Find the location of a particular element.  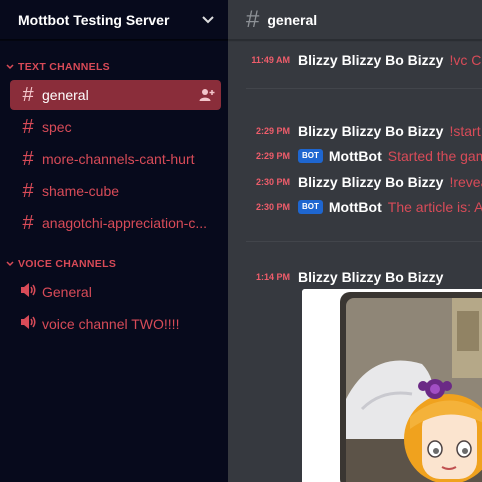

message: 1:14 PM Blizzy Blizzy Bo Bizzy is located at coordinates (338, 277).